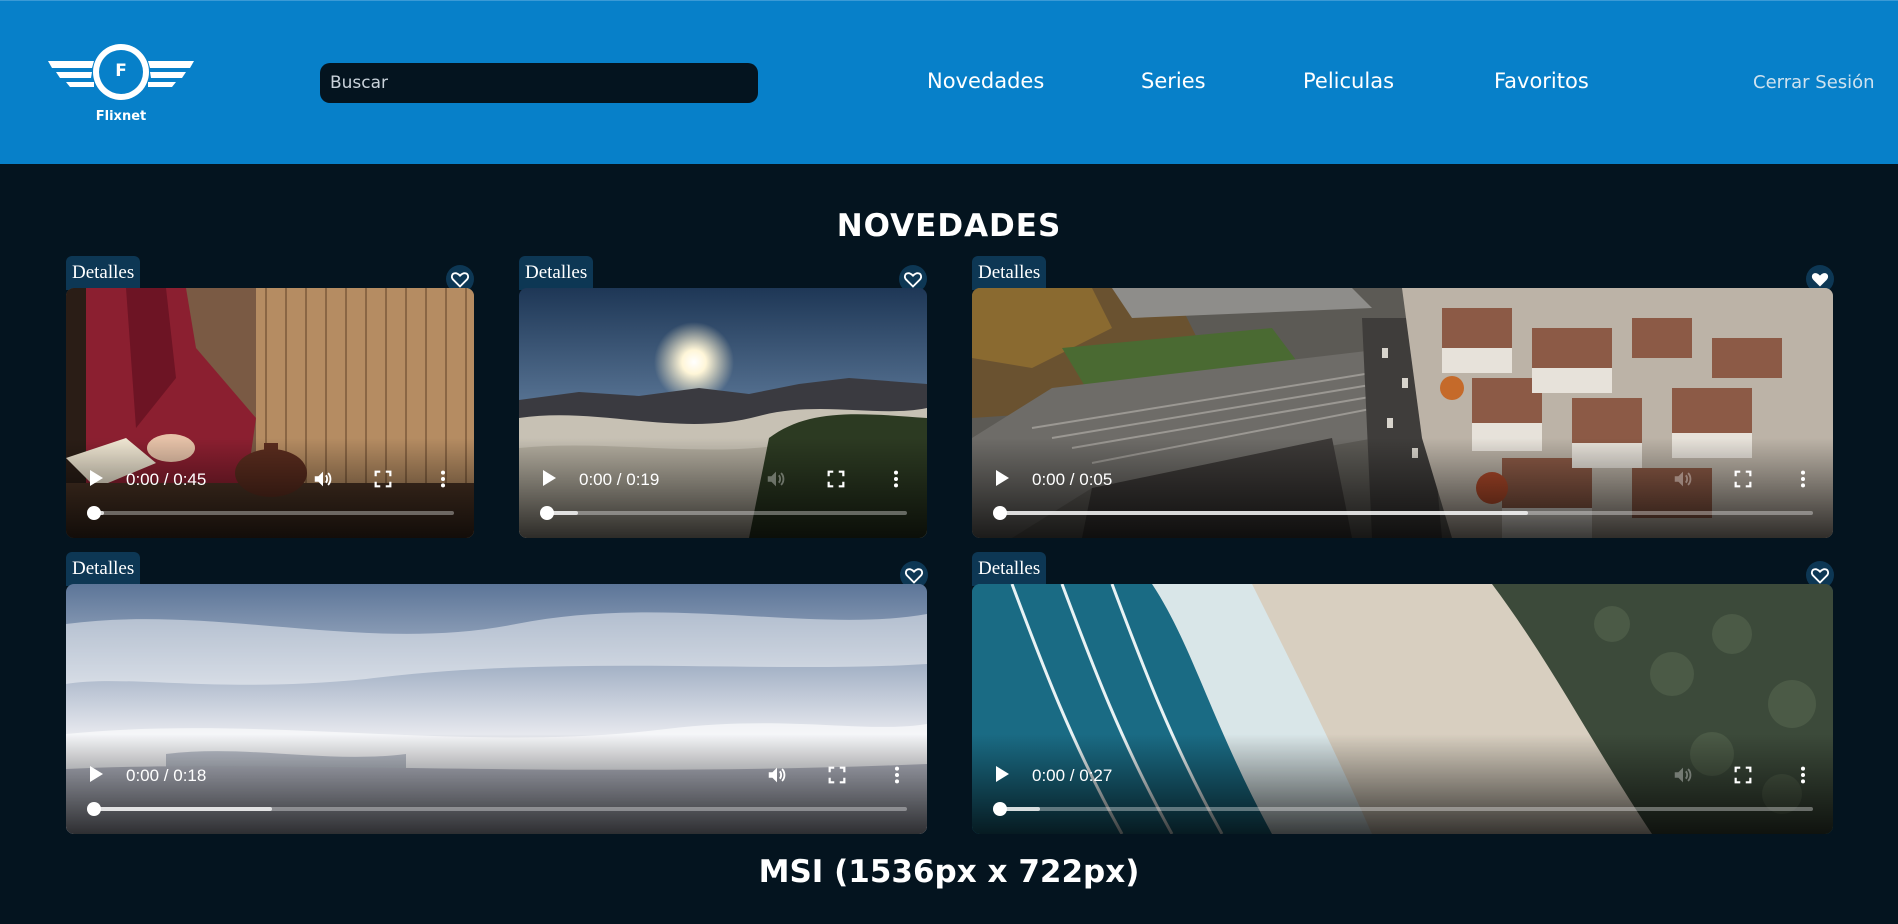 This screenshot has height=924, width=1898. Describe the element at coordinates (121, 71) in the screenshot. I see `logo-letter: F` at that location.